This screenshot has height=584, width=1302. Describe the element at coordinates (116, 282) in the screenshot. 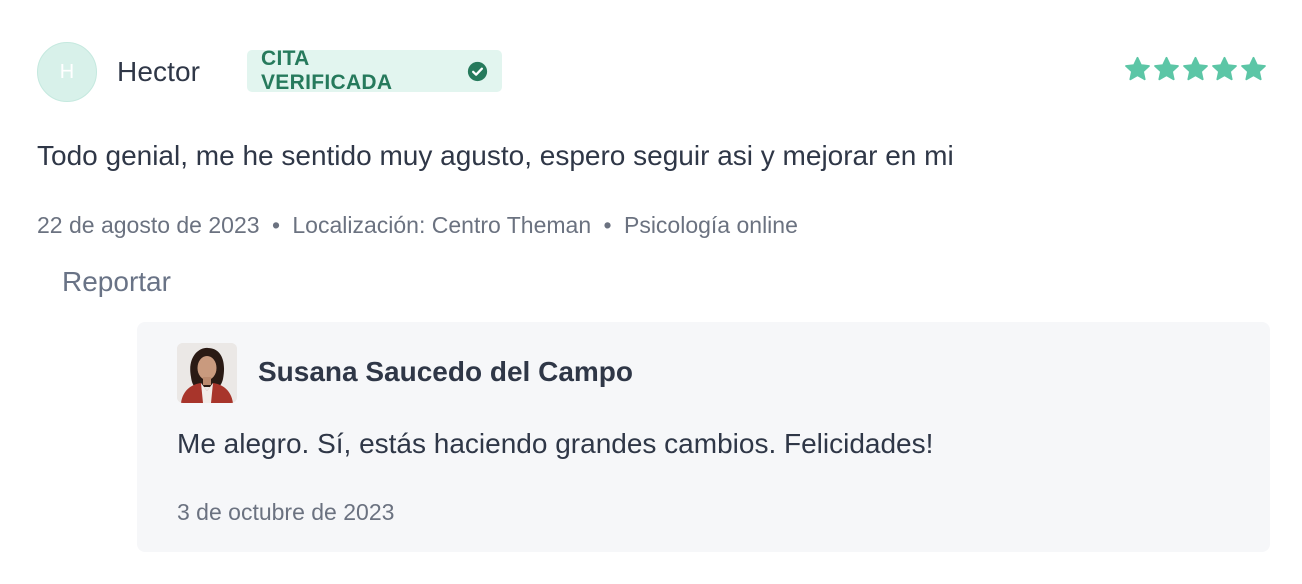

I see `report-link: Reportar` at that location.